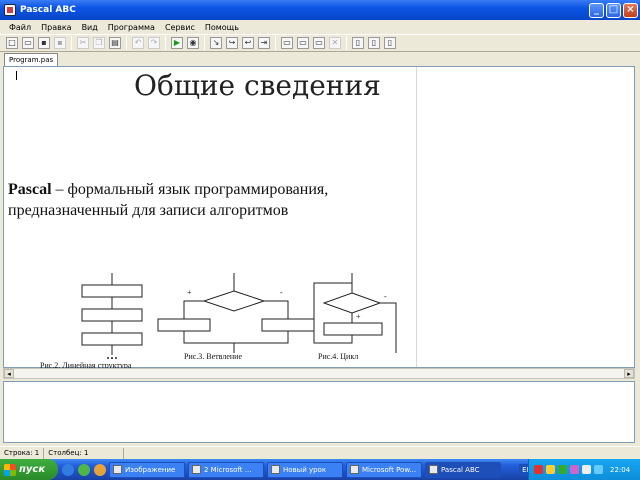 This screenshot has width=640, height=480. I want to click on add-watch-icon: ▭, so click(303, 43).